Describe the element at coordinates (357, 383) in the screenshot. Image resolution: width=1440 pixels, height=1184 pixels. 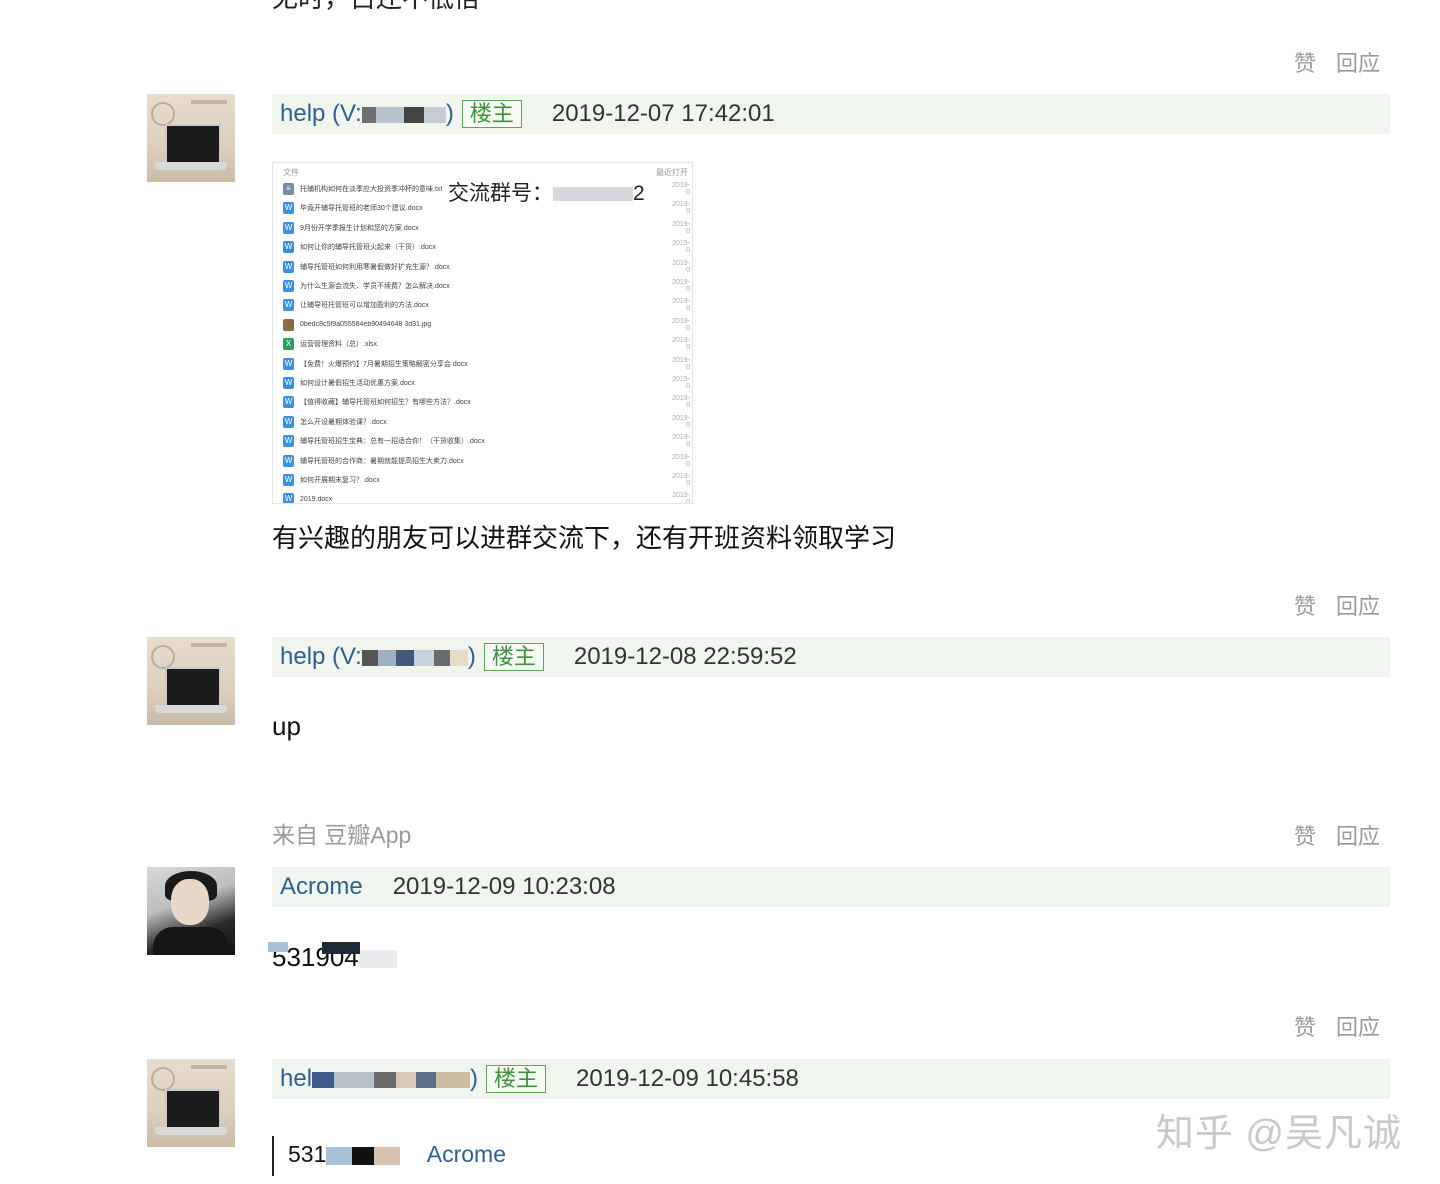
I see `file-name: 如何设计暑假招生活动优惠方案.docx` at that location.